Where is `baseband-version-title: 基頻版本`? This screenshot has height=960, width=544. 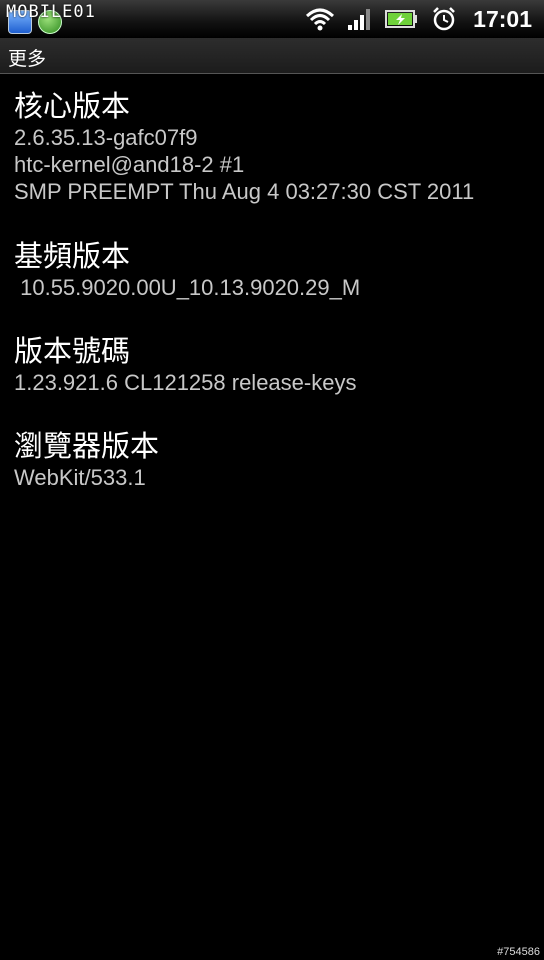 baseband-version-title: 基頻版本 is located at coordinates (72, 256).